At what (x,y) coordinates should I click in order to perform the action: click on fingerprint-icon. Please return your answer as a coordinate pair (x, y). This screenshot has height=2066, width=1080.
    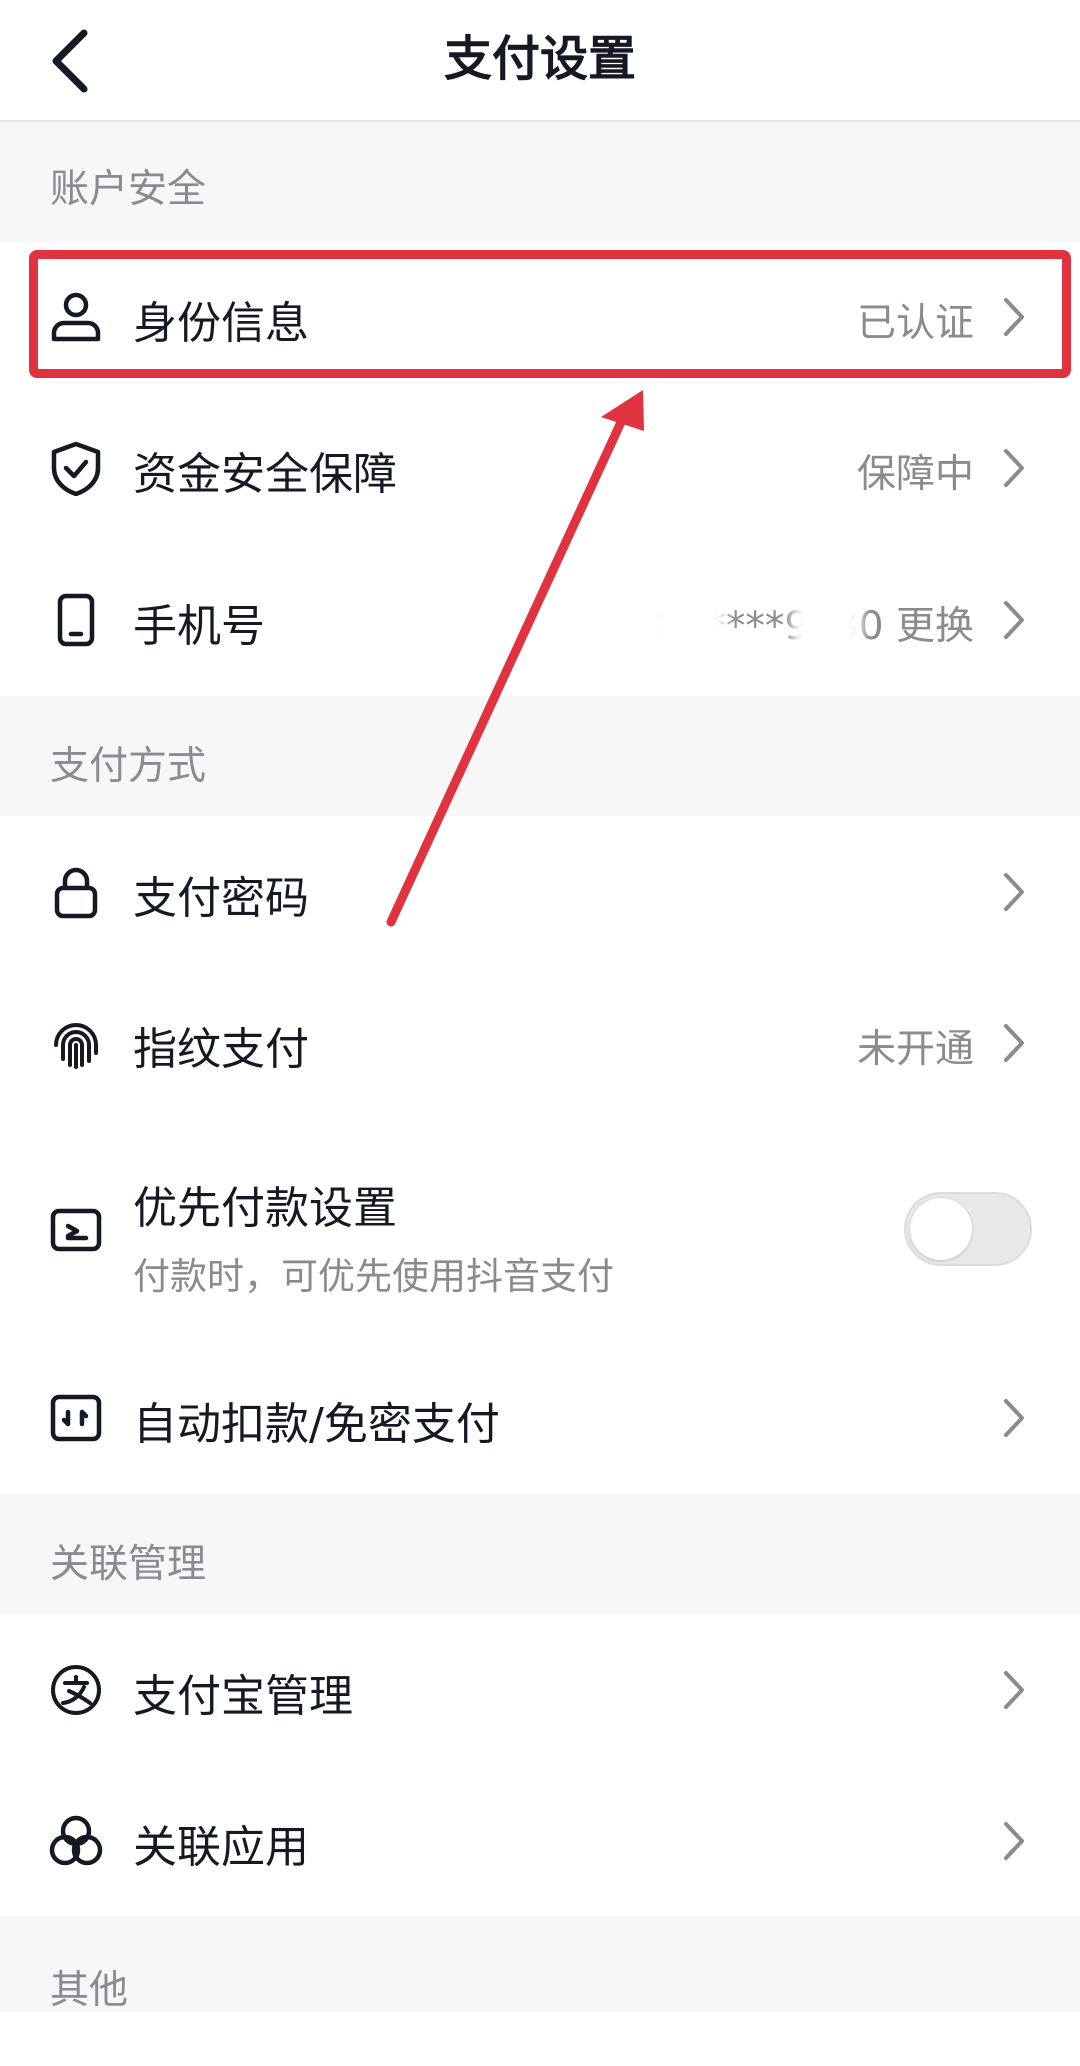
    Looking at the image, I should click on (76, 1043).